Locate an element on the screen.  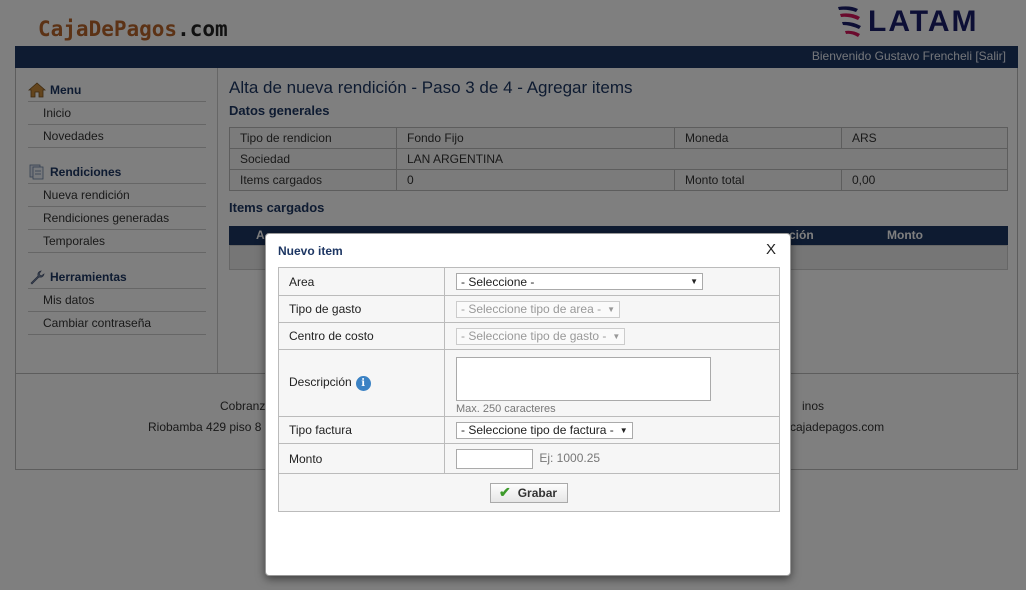
check-icon: ✔ is located at coordinates (504, 492).